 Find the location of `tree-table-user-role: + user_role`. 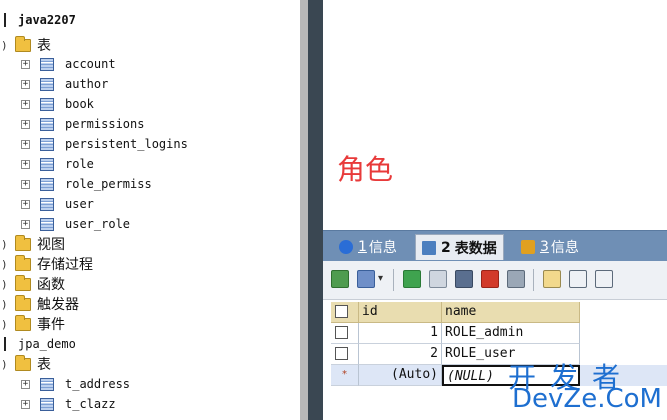

tree-table-user-role: + user_role is located at coordinates (75, 224).